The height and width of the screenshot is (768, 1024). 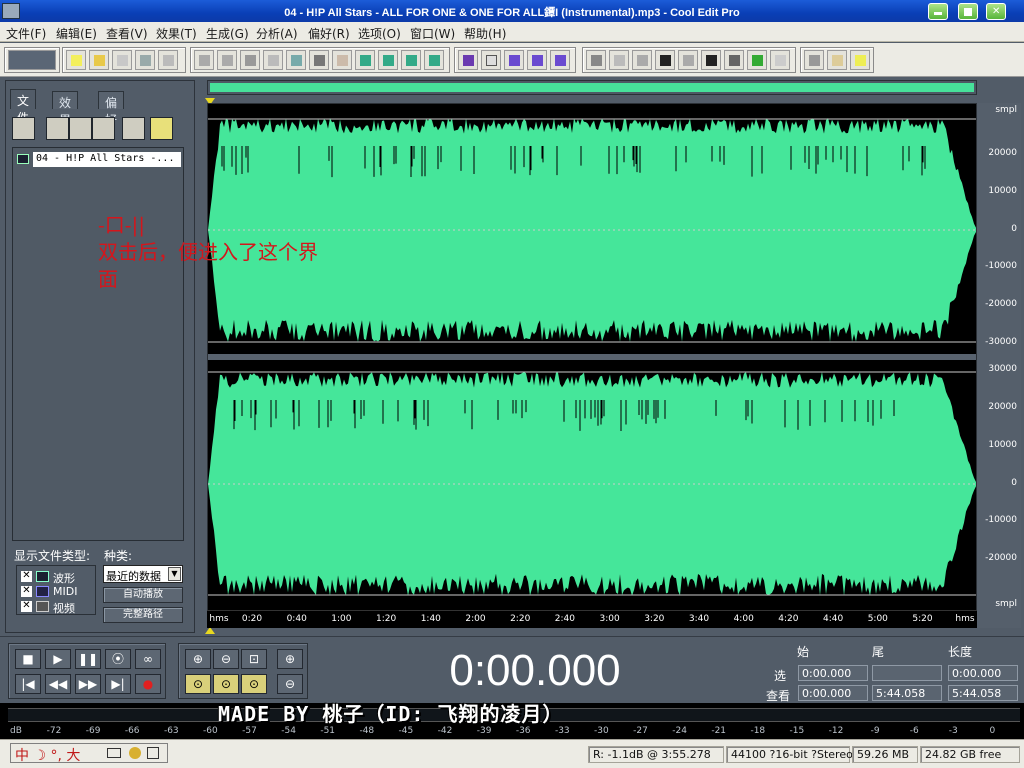 I want to click on organizer-button, so click(x=596, y=60).